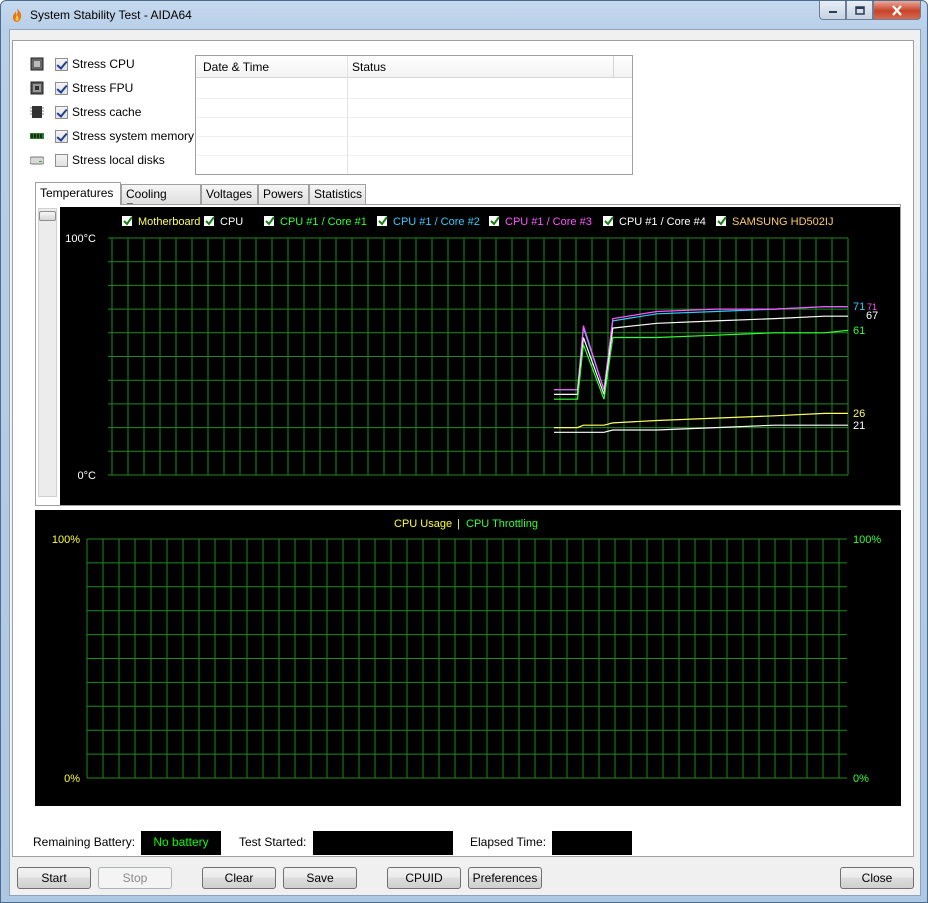 This screenshot has width=928, height=903. What do you see at coordinates (103, 88) in the screenshot?
I see `stress-fpu-label: Stress FPU` at bounding box center [103, 88].